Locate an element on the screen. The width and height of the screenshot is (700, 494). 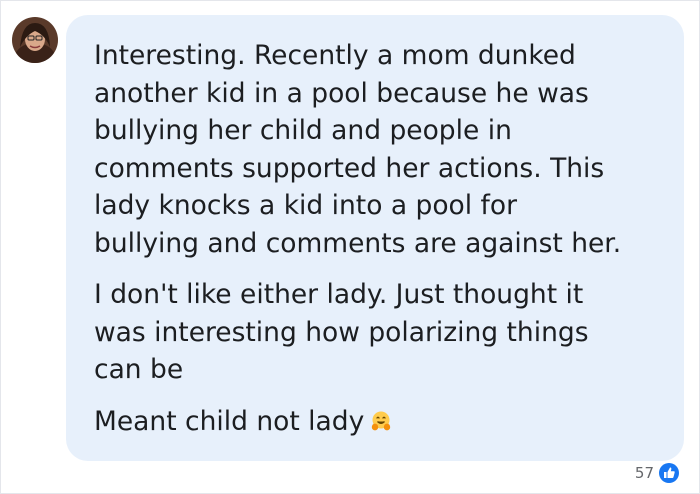
comment-paragraph-3: Meant child not lady is located at coordinates (384, 422).